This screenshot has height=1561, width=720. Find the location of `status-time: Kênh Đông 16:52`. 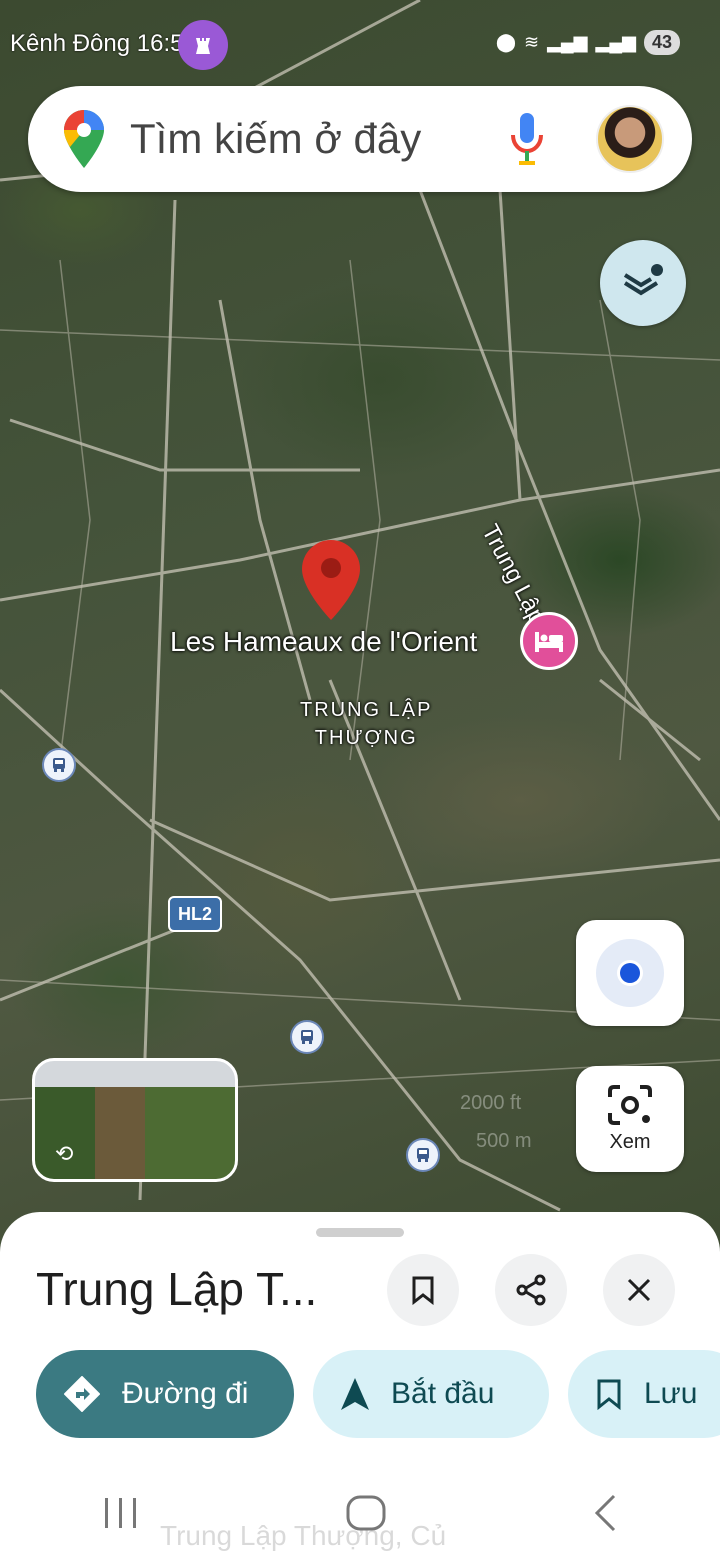

status-time: Kênh Đông 16:52 is located at coordinates (103, 43).